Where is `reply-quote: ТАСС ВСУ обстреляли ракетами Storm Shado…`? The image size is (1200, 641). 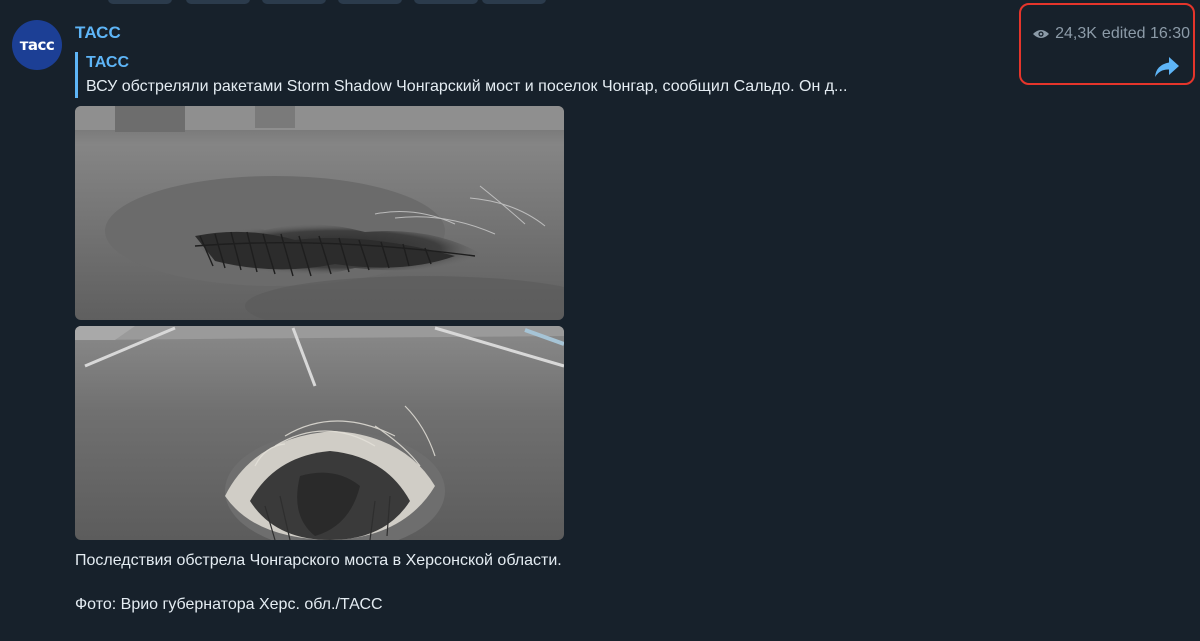
reply-quote: ТАСС ВСУ обстреляли ракетами Storm Shado… is located at coordinates (527, 75).